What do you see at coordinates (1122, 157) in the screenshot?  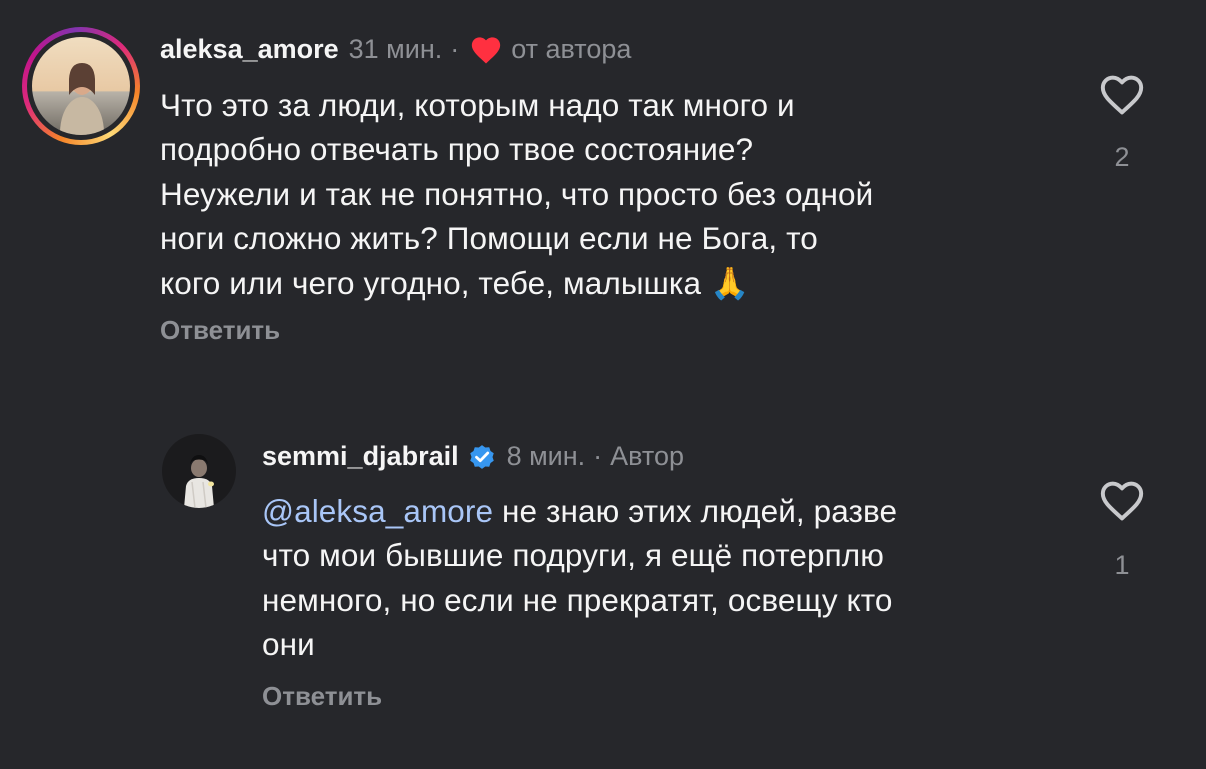 I see `like-count: 2` at bounding box center [1122, 157].